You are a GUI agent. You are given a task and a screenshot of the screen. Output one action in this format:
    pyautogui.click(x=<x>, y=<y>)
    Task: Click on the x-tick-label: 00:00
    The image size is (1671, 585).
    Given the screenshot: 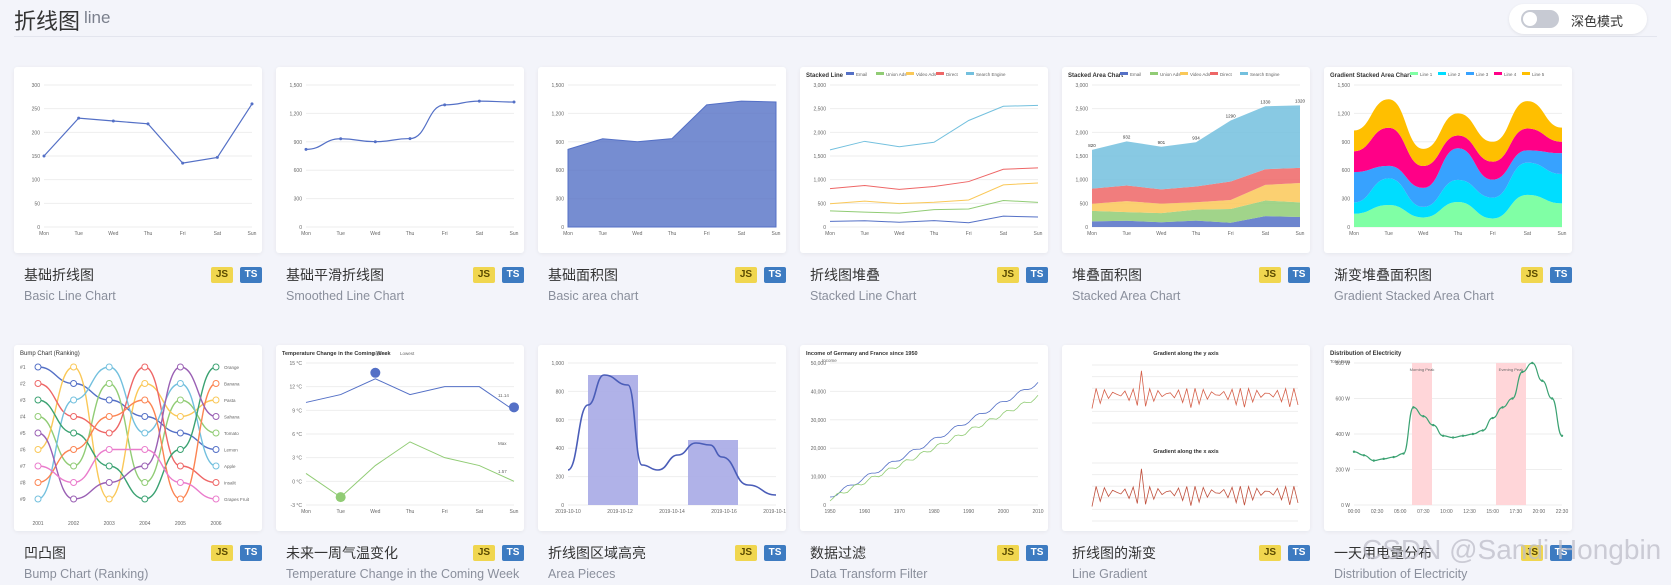 What is the action you would take?
    pyautogui.click(x=1354, y=512)
    